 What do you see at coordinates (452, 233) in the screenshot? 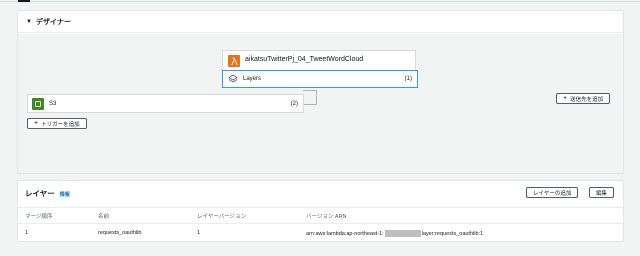
I see `arn-suffix: layer:requests_oauthlib:1` at bounding box center [452, 233].